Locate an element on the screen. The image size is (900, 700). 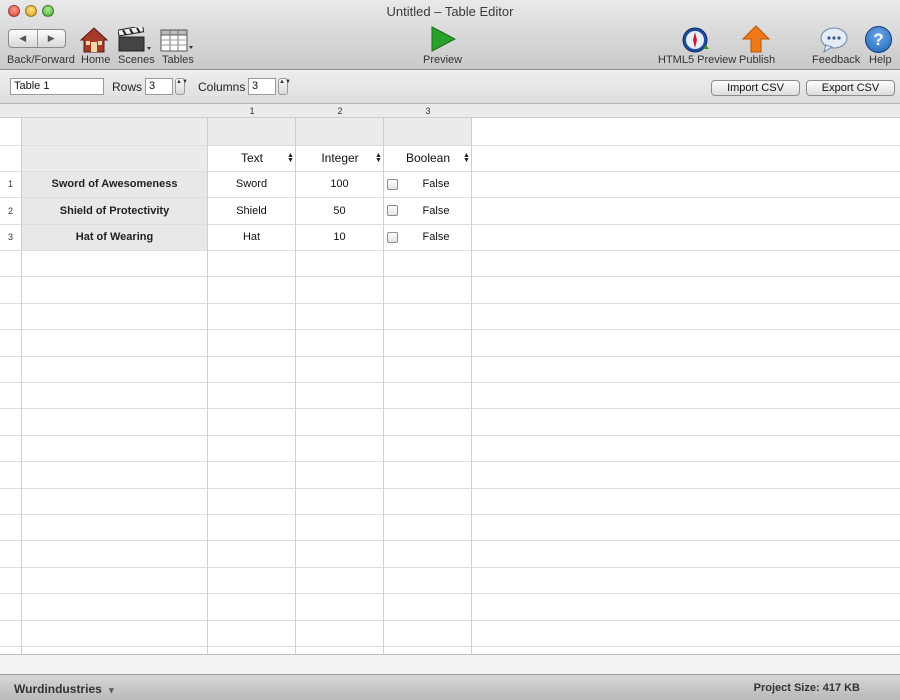
row-number: 2 is located at coordinates (10, 211).